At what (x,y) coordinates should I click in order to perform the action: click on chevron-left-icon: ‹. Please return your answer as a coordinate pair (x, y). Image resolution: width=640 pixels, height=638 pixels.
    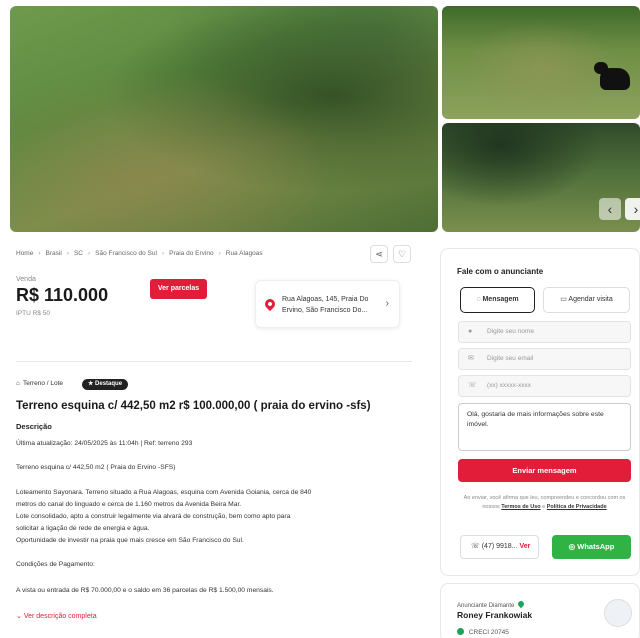
    Looking at the image, I should click on (610, 209).